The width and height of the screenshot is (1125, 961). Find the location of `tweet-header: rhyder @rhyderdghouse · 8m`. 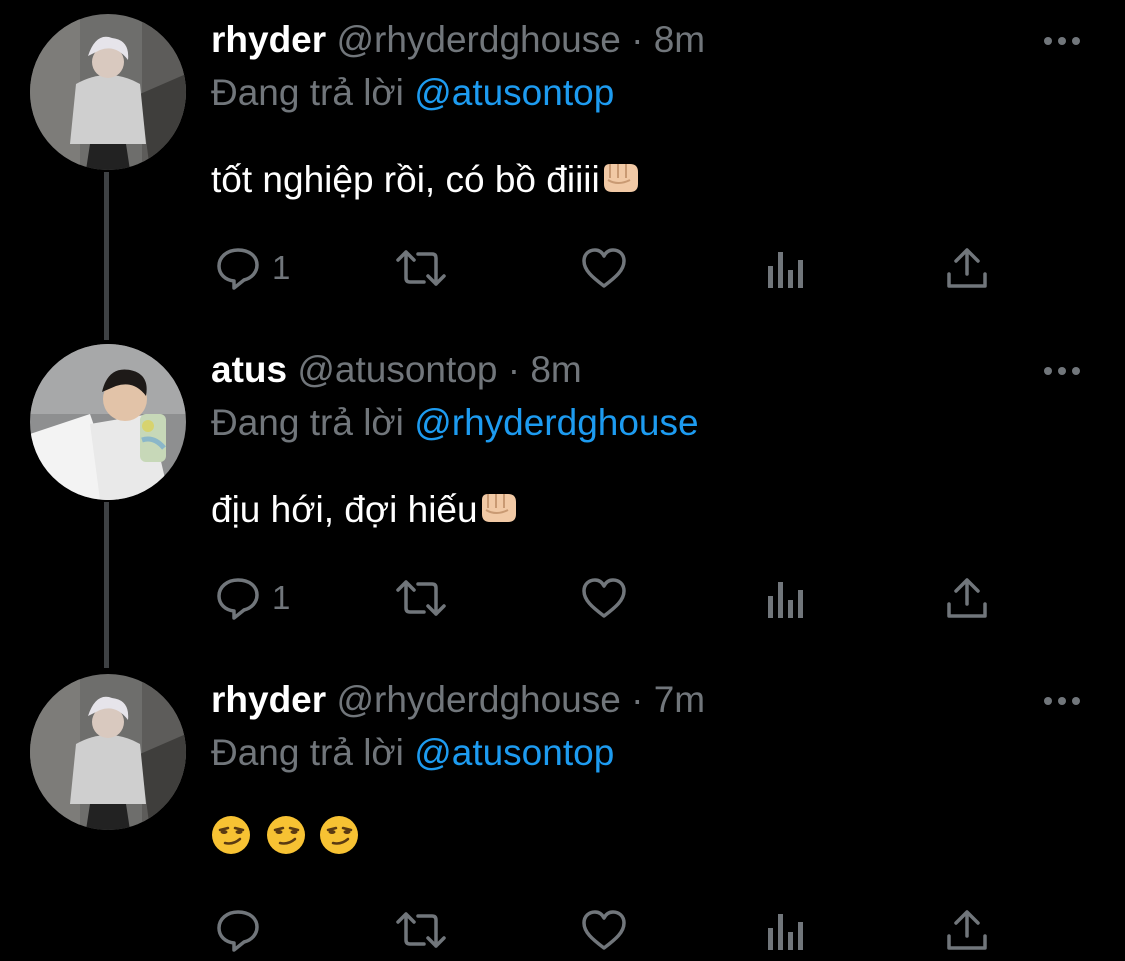

tweet-header: rhyder @rhyderdghouse · 8m is located at coordinates (458, 40).